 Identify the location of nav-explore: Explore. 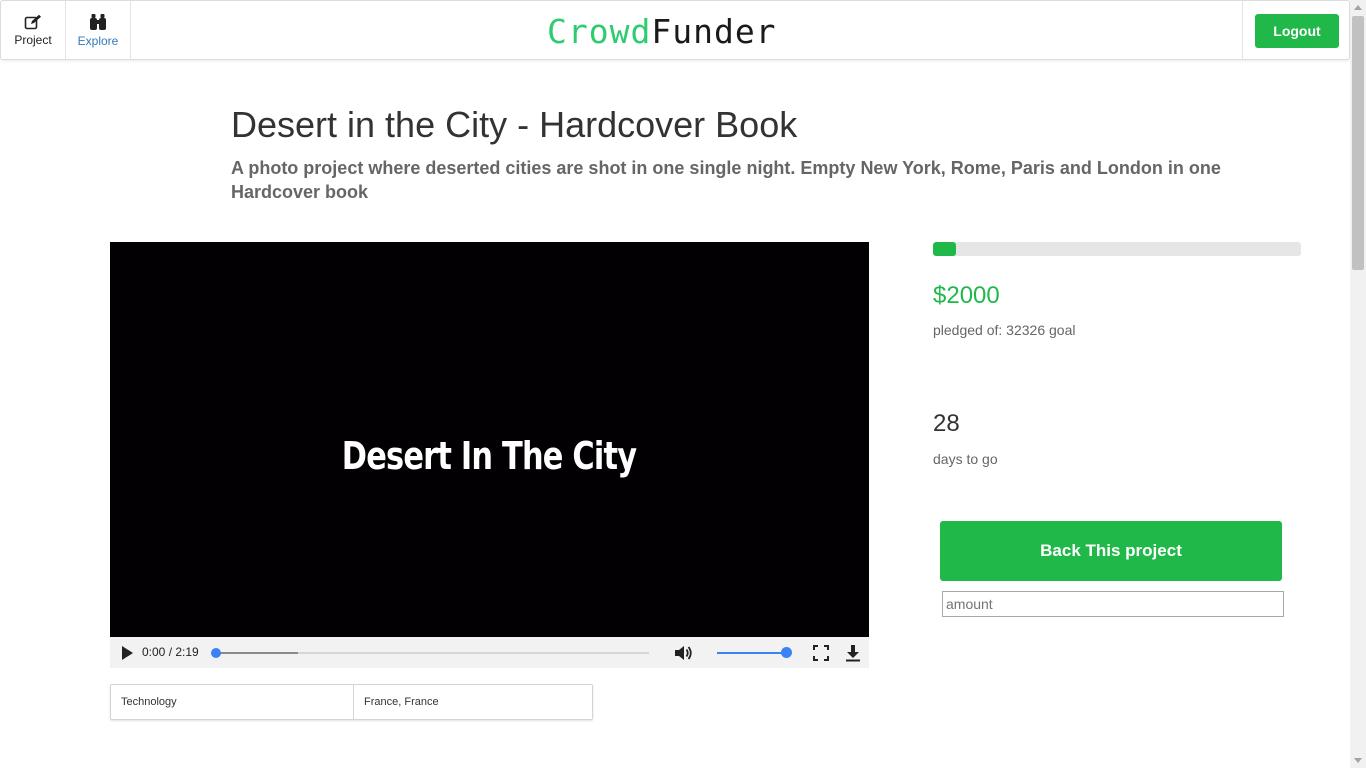
(98, 30).